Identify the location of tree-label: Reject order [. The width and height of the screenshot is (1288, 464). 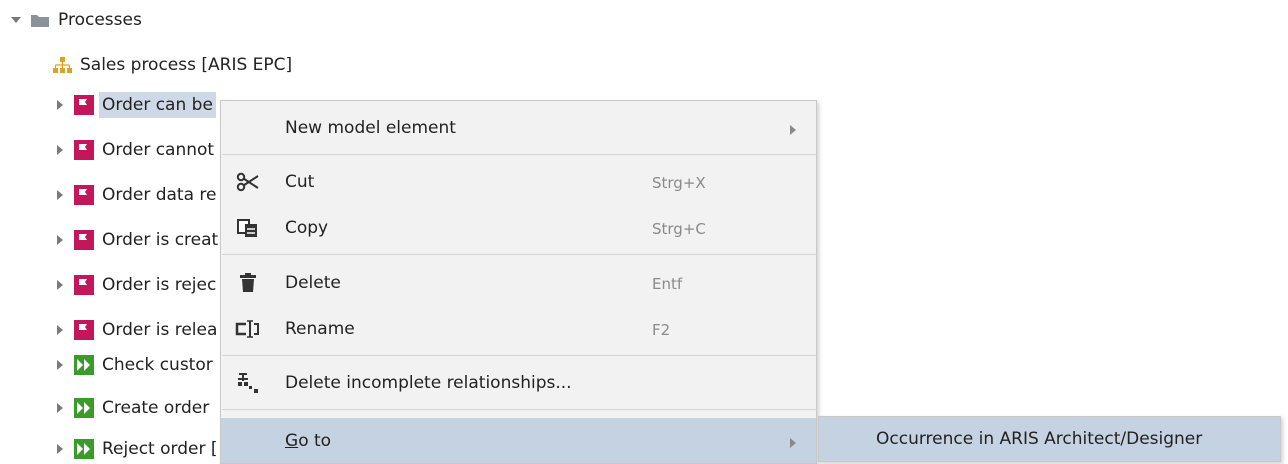
(160, 449).